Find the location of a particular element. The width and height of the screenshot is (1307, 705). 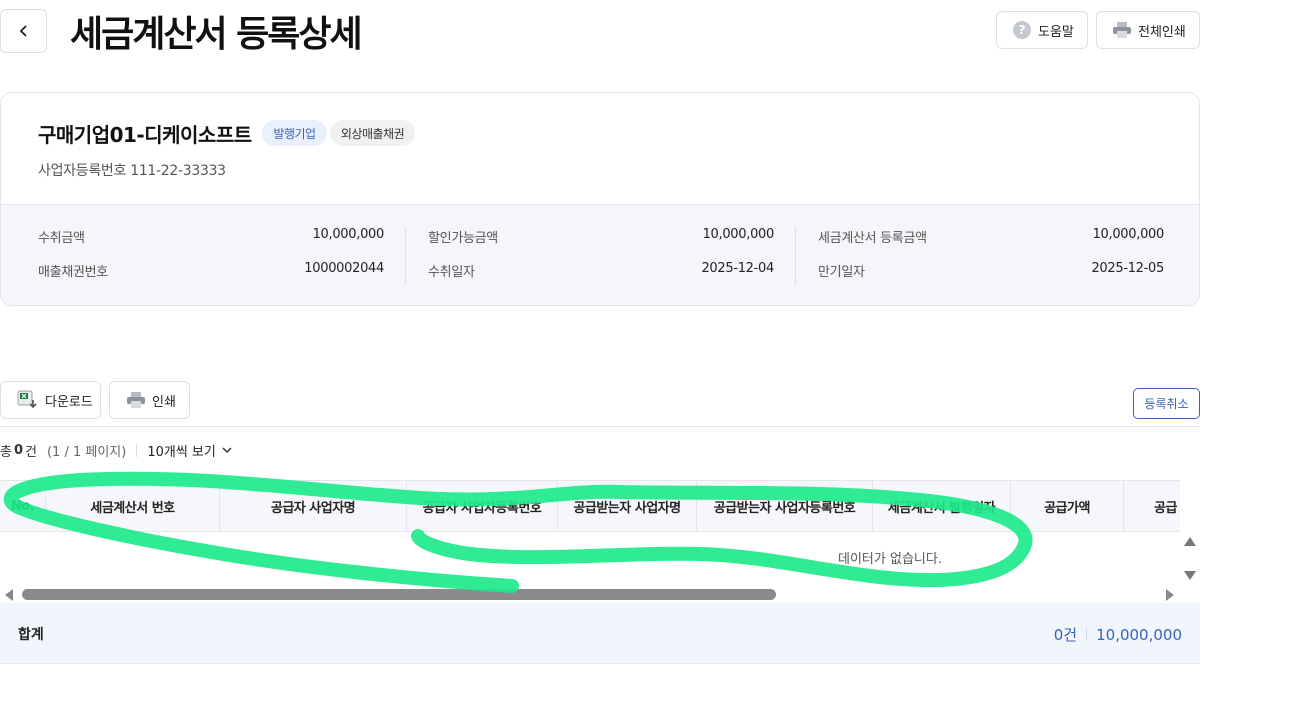

summary-column-2: 할인가능금액 10,000,000 수취일자 2025-12-04 is located at coordinates (601, 256).